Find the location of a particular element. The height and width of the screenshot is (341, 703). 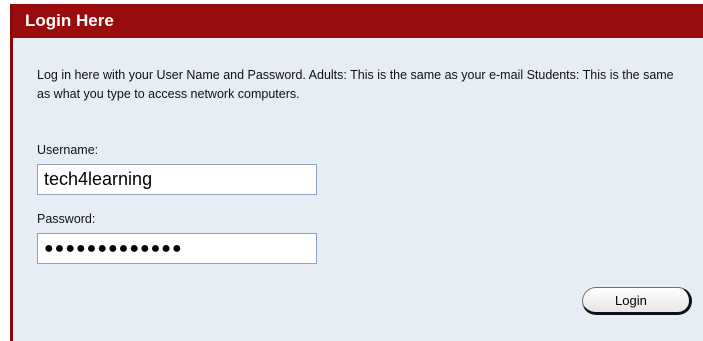

login-button: Login is located at coordinates (637, 301).